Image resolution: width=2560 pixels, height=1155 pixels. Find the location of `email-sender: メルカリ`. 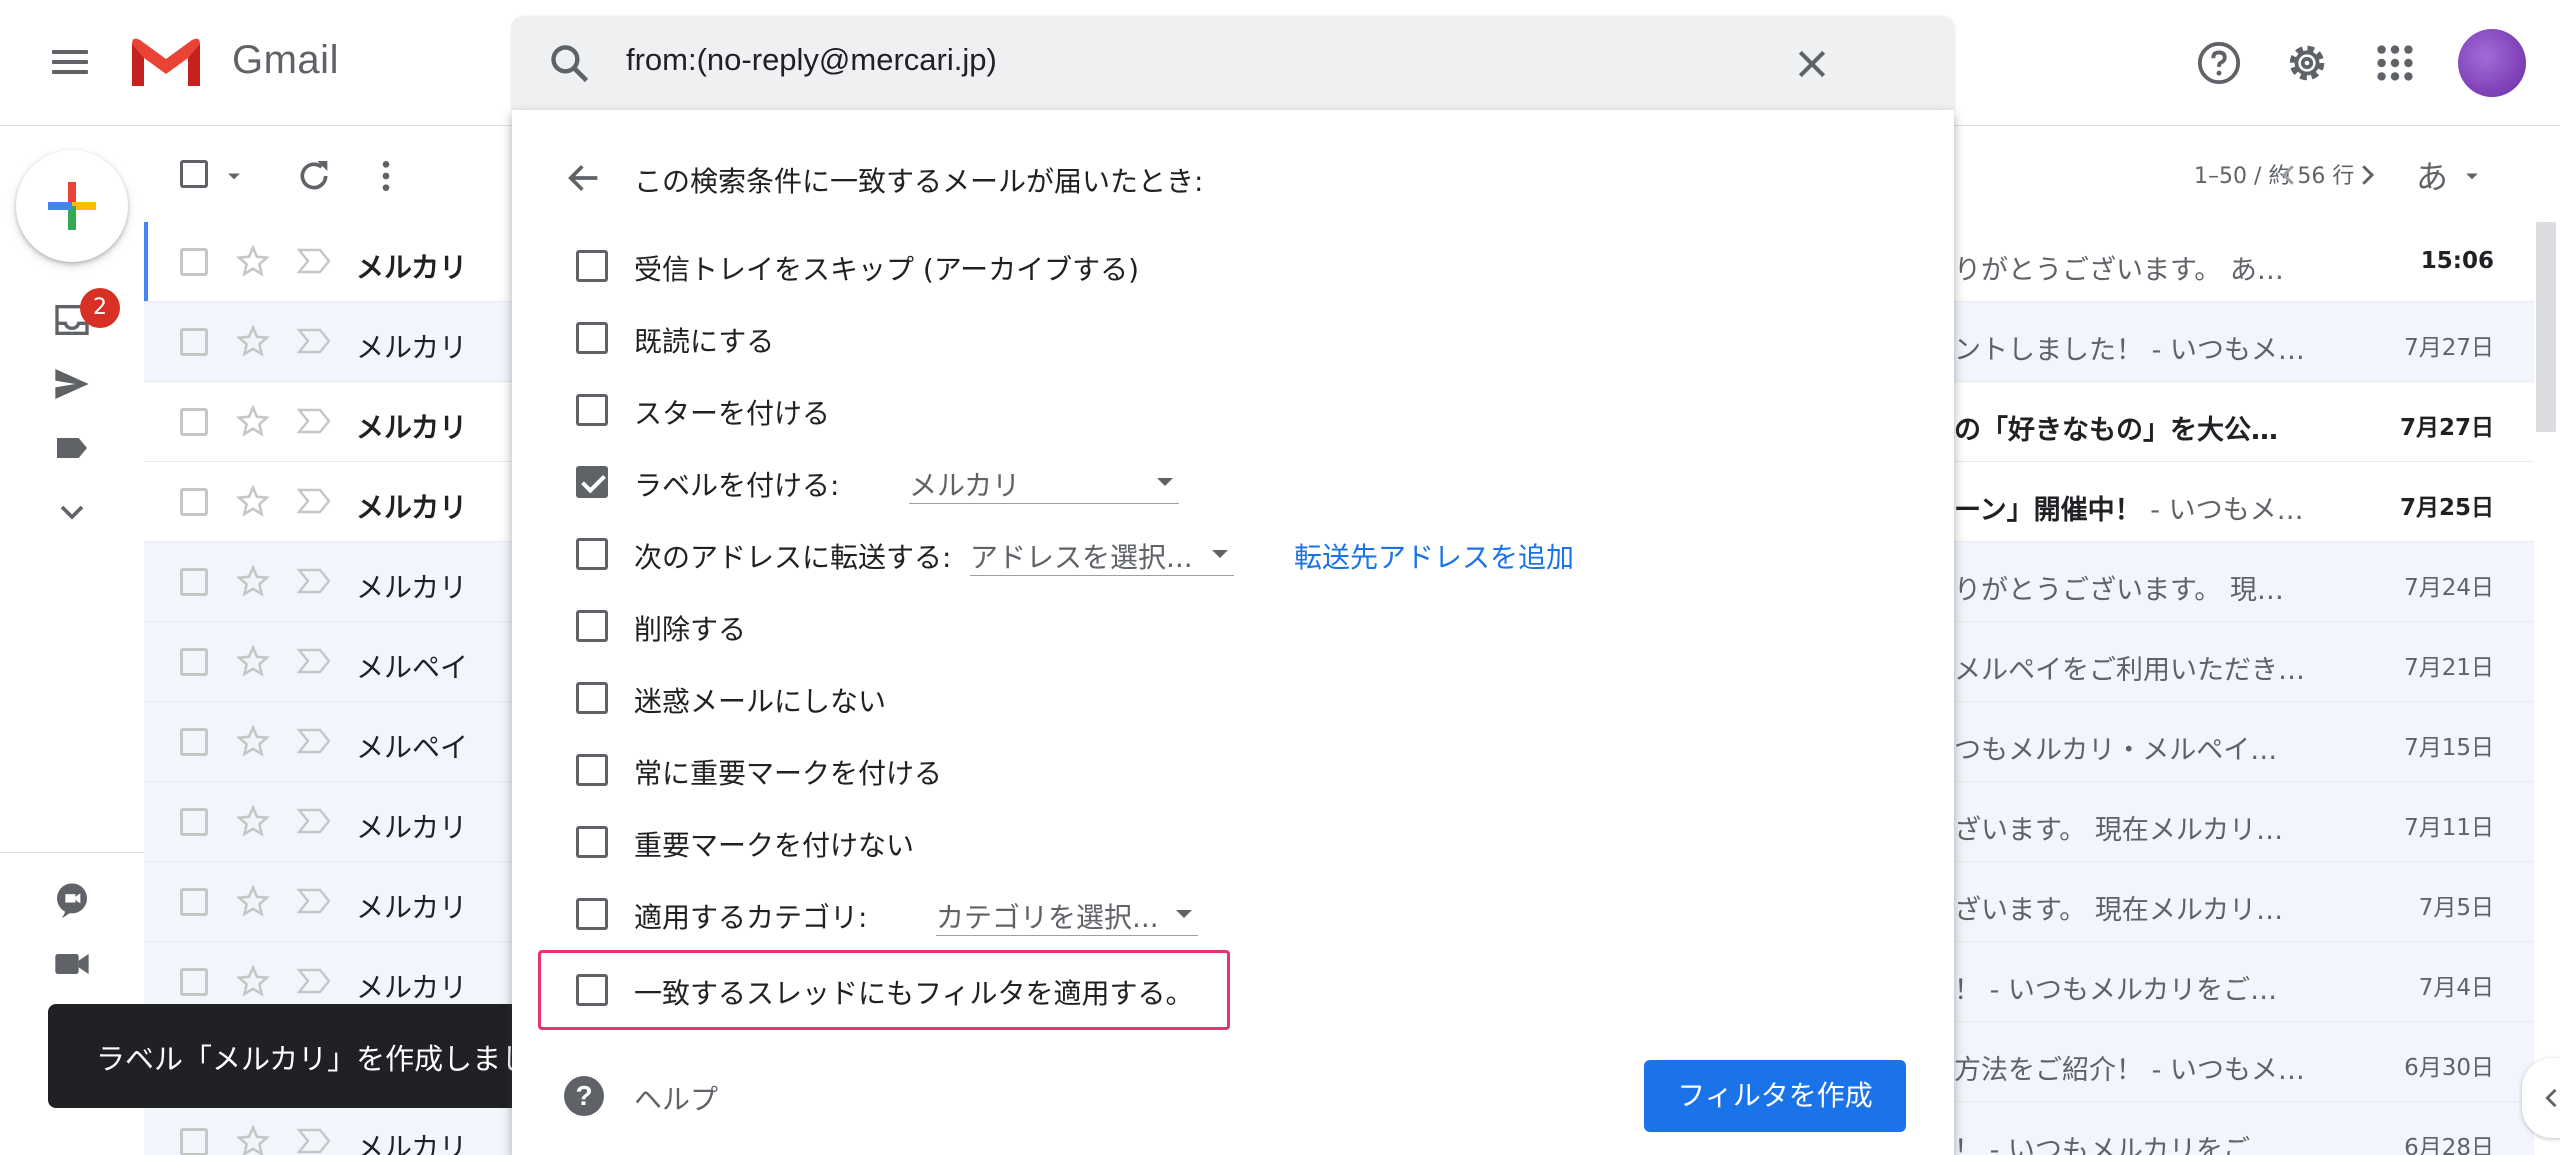

email-sender: メルカリ is located at coordinates (412, 1143).